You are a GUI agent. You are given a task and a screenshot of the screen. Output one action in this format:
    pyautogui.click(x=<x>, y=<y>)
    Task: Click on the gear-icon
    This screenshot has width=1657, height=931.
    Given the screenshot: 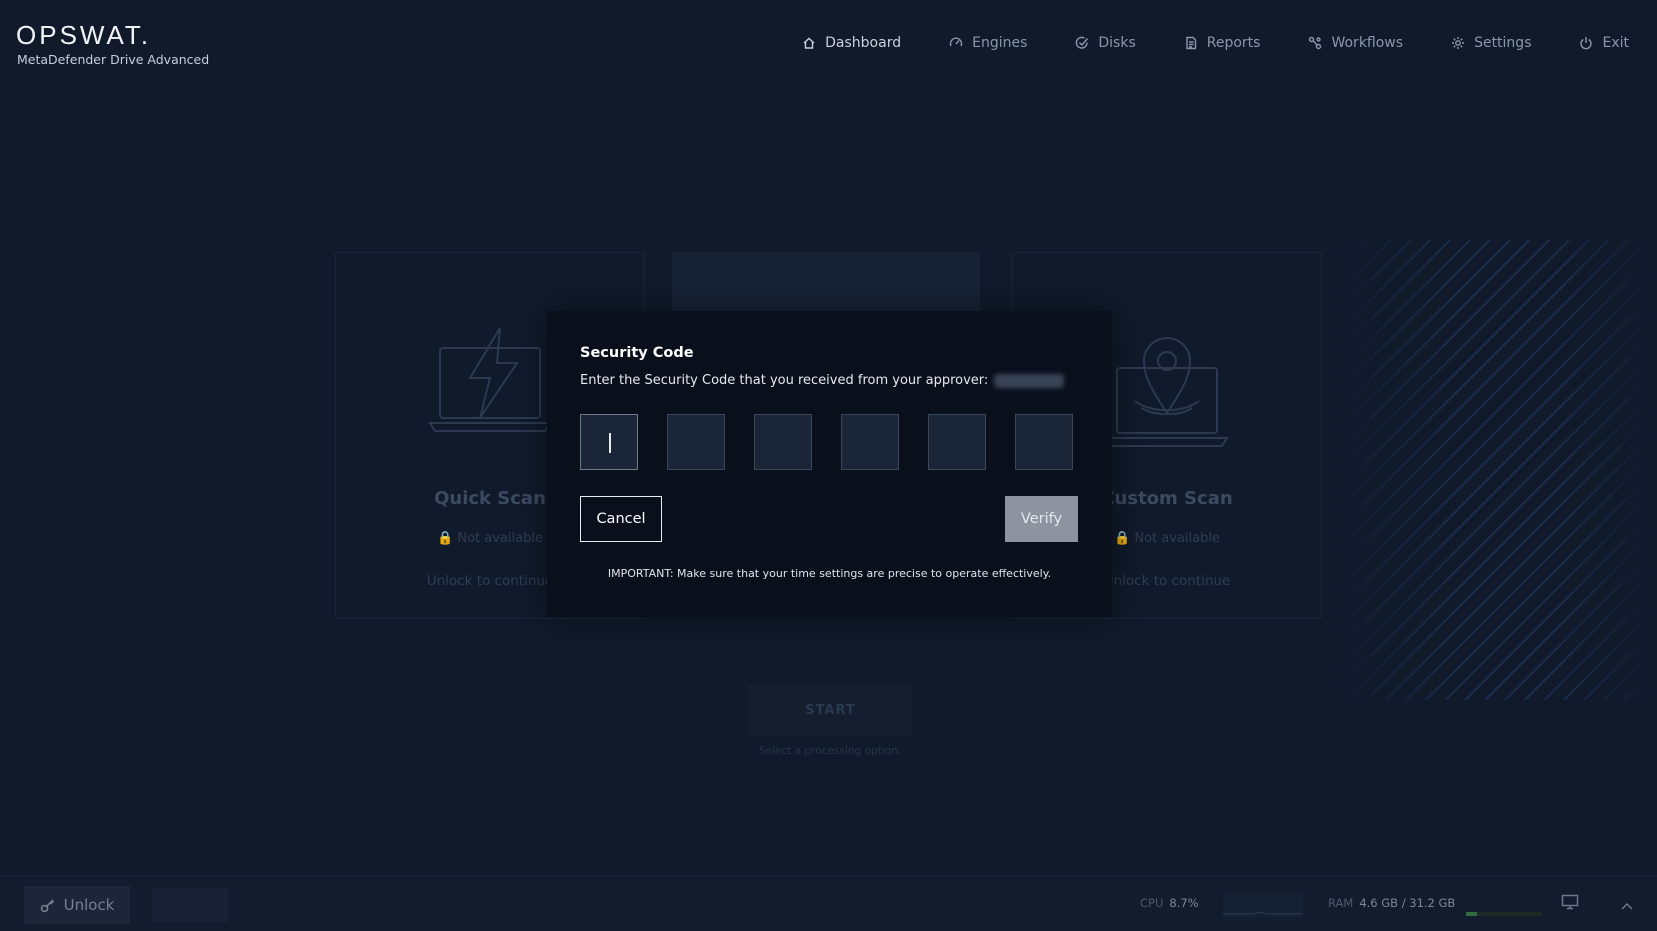 What is the action you would take?
    pyautogui.click(x=1458, y=43)
    